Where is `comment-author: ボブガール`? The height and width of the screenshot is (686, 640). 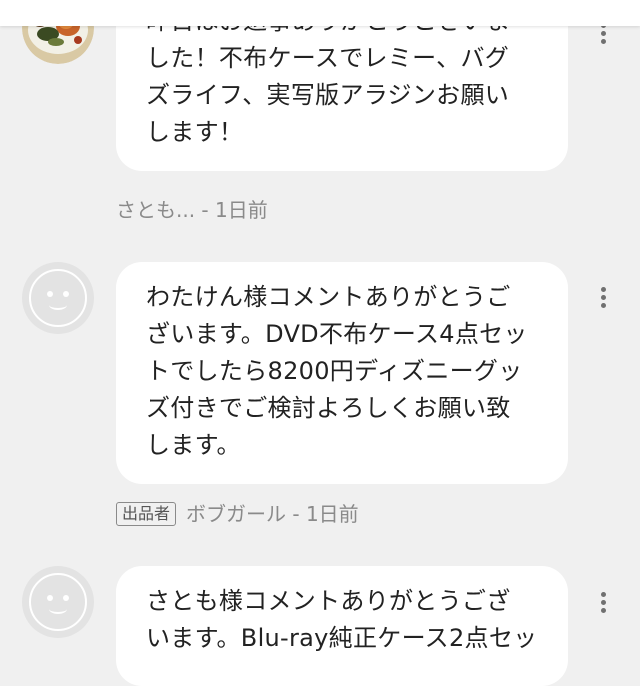
comment-author: ボブガール is located at coordinates (236, 514).